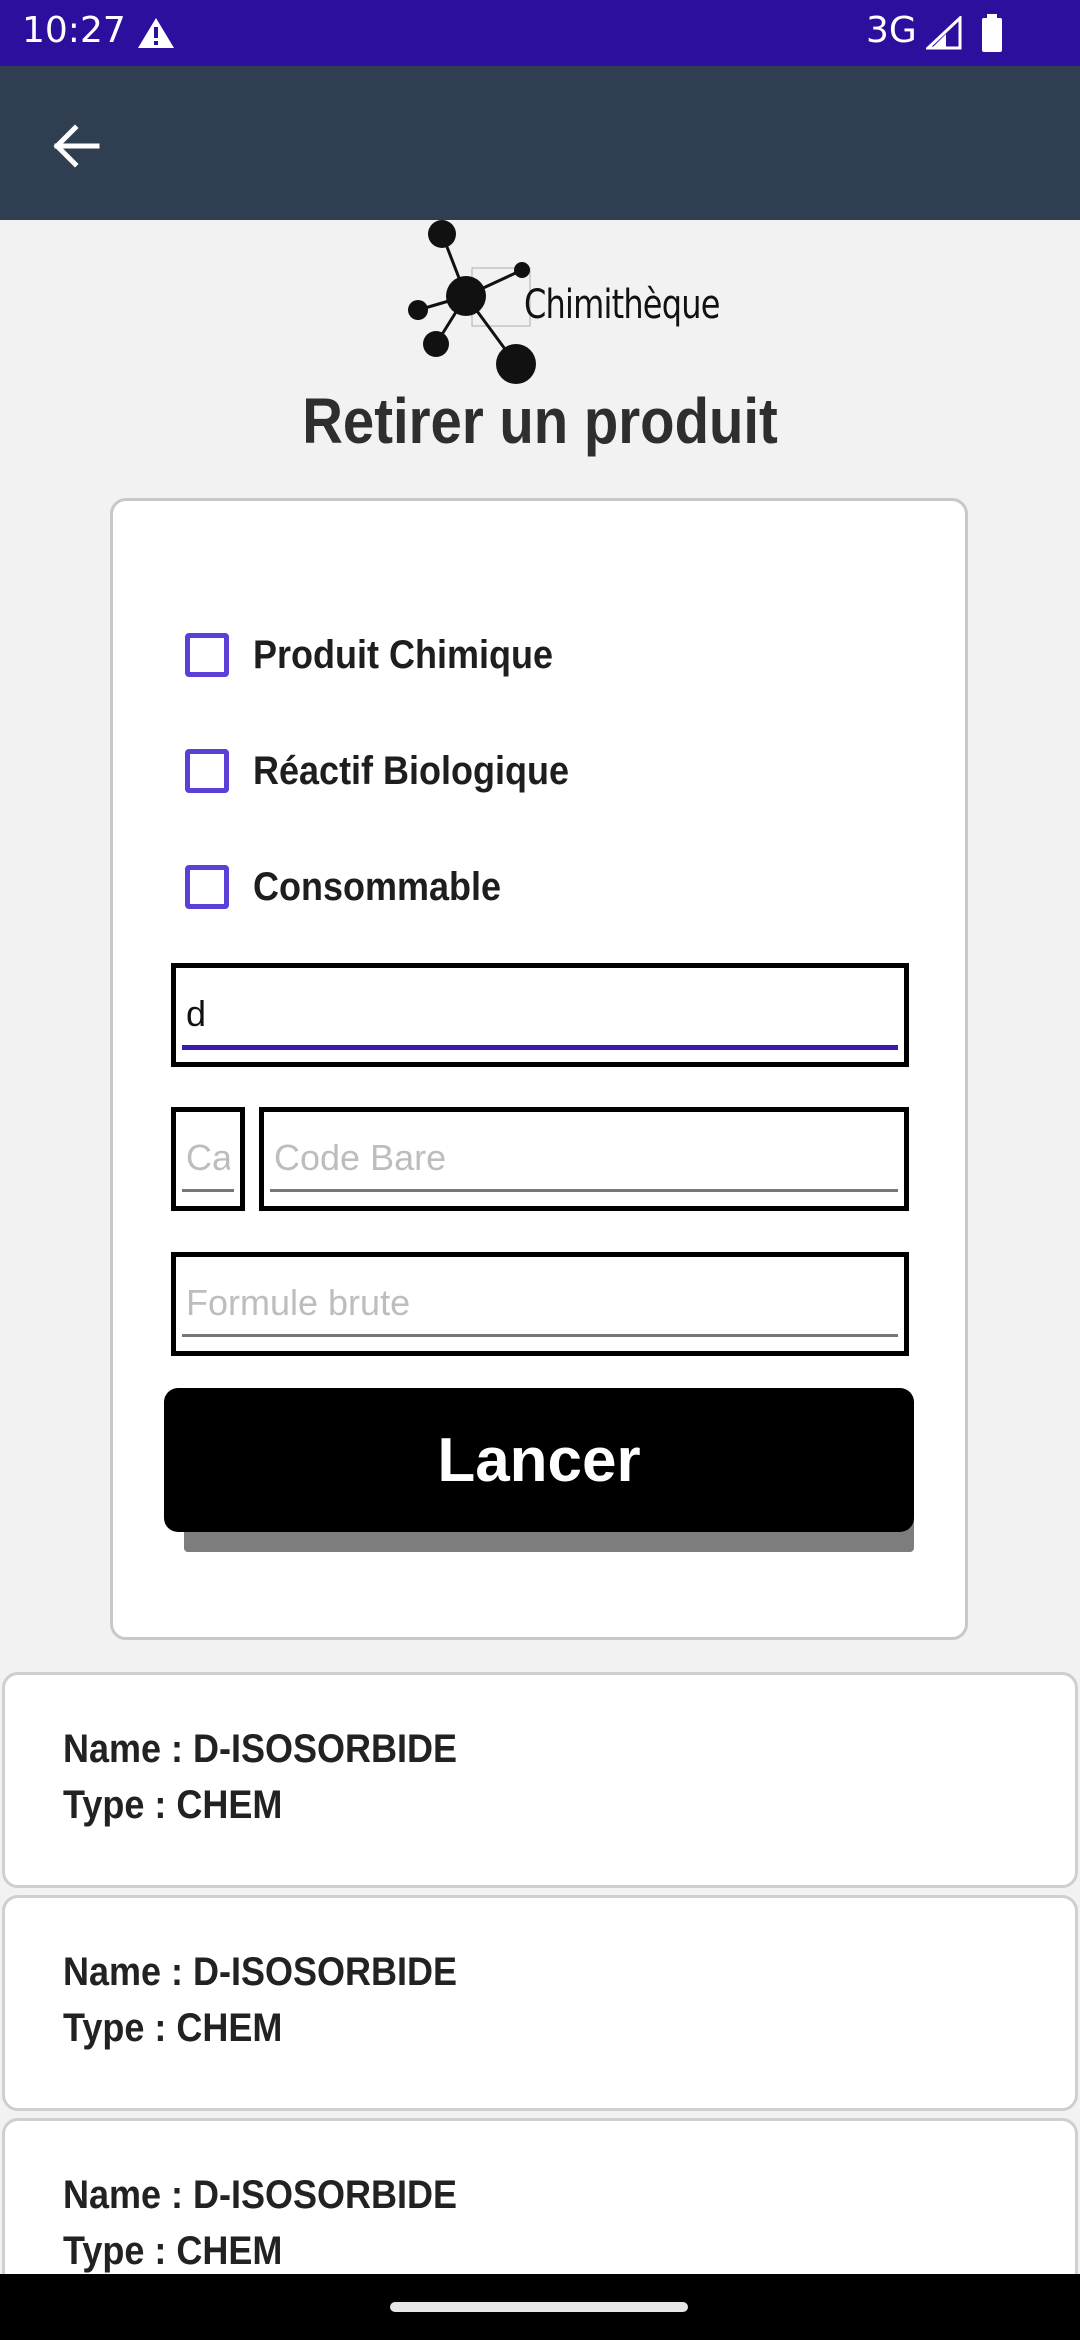 This screenshot has height=2340, width=1080. I want to click on page-title: Retirer un produit, so click(540, 421).